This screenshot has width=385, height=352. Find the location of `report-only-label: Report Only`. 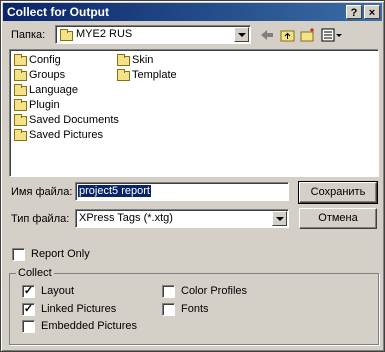

report-only-label: Report Only is located at coordinates (60, 254).